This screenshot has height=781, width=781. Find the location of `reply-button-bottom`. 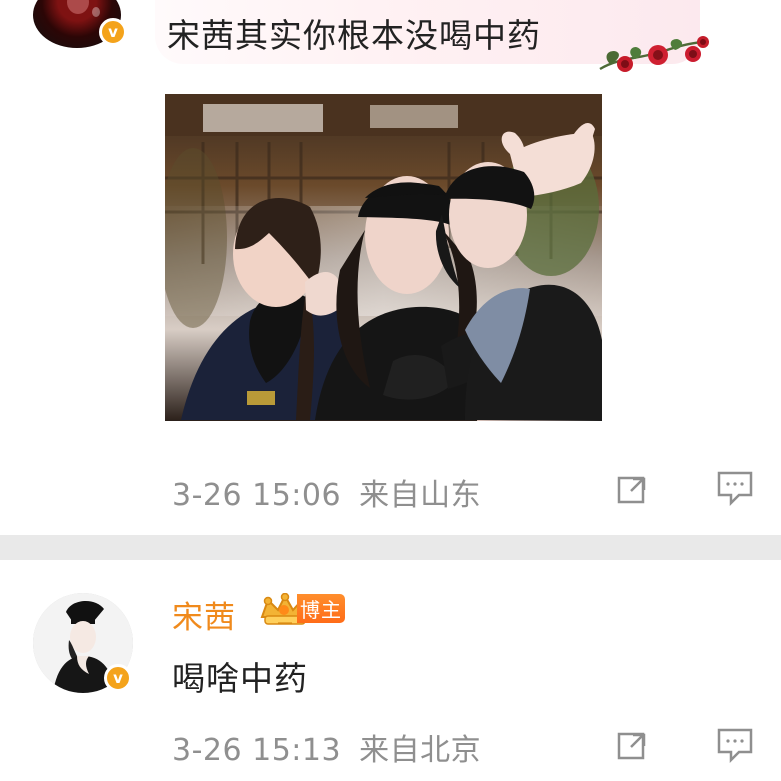

reply-button-bottom is located at coordinates (735, 745).